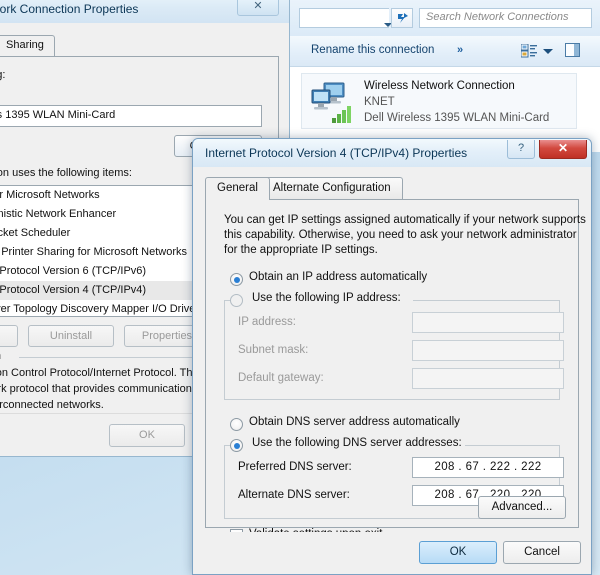  I want to click on list-item-label: QoS Packet Scheduler, so click(35, 233).